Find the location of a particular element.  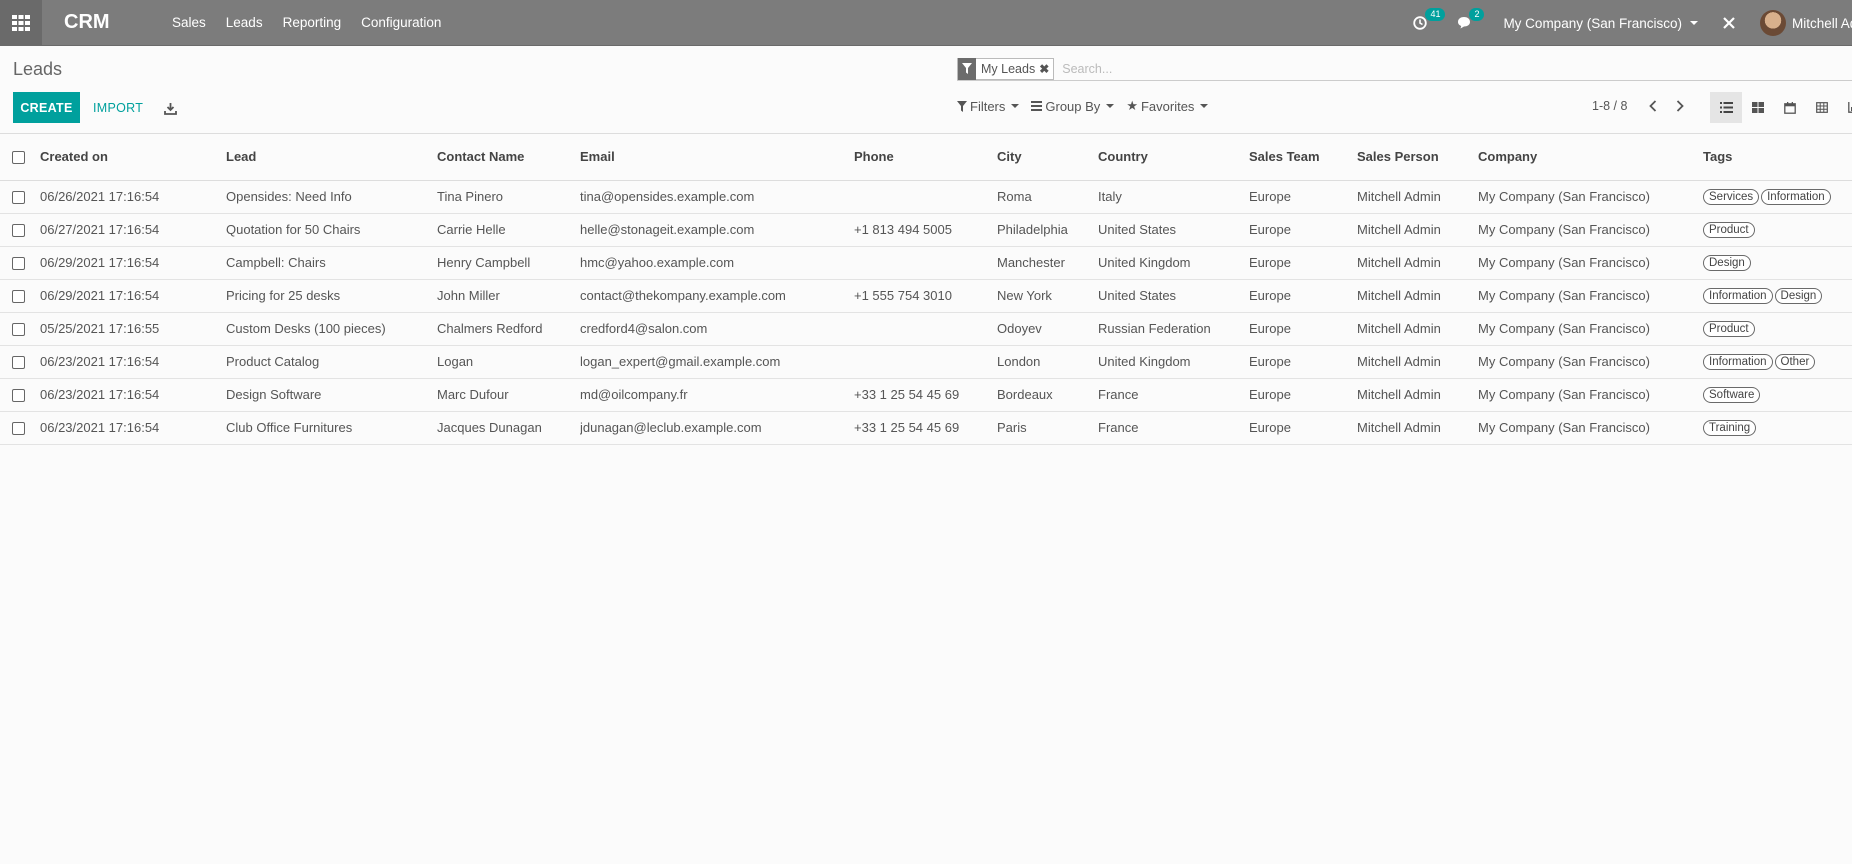

select-all-checkbox is located at coordinates (20, 157).